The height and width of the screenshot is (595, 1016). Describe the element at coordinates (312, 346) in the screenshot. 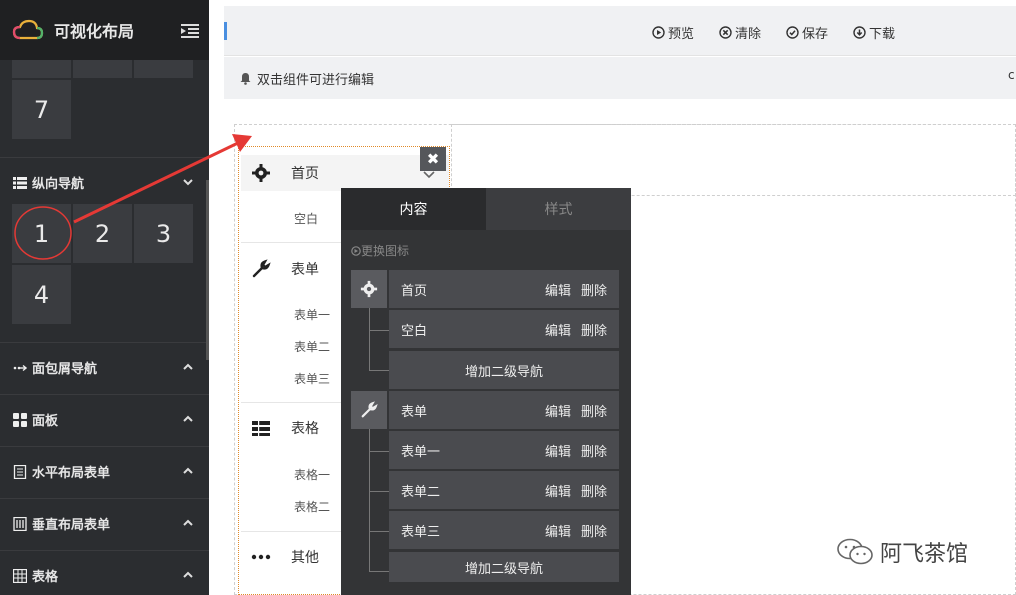

I see `vnav-sub-item: 表单二` at that location.